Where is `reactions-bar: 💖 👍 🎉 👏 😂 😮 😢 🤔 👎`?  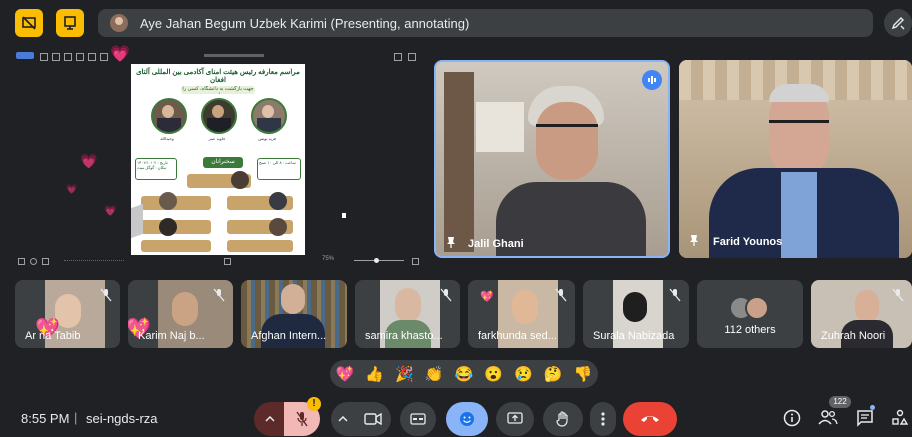
reactions-bar: 💖 👍 🎉 👏 😂 😮 😢 🤔 👎 is located at coordinates (464, 374).